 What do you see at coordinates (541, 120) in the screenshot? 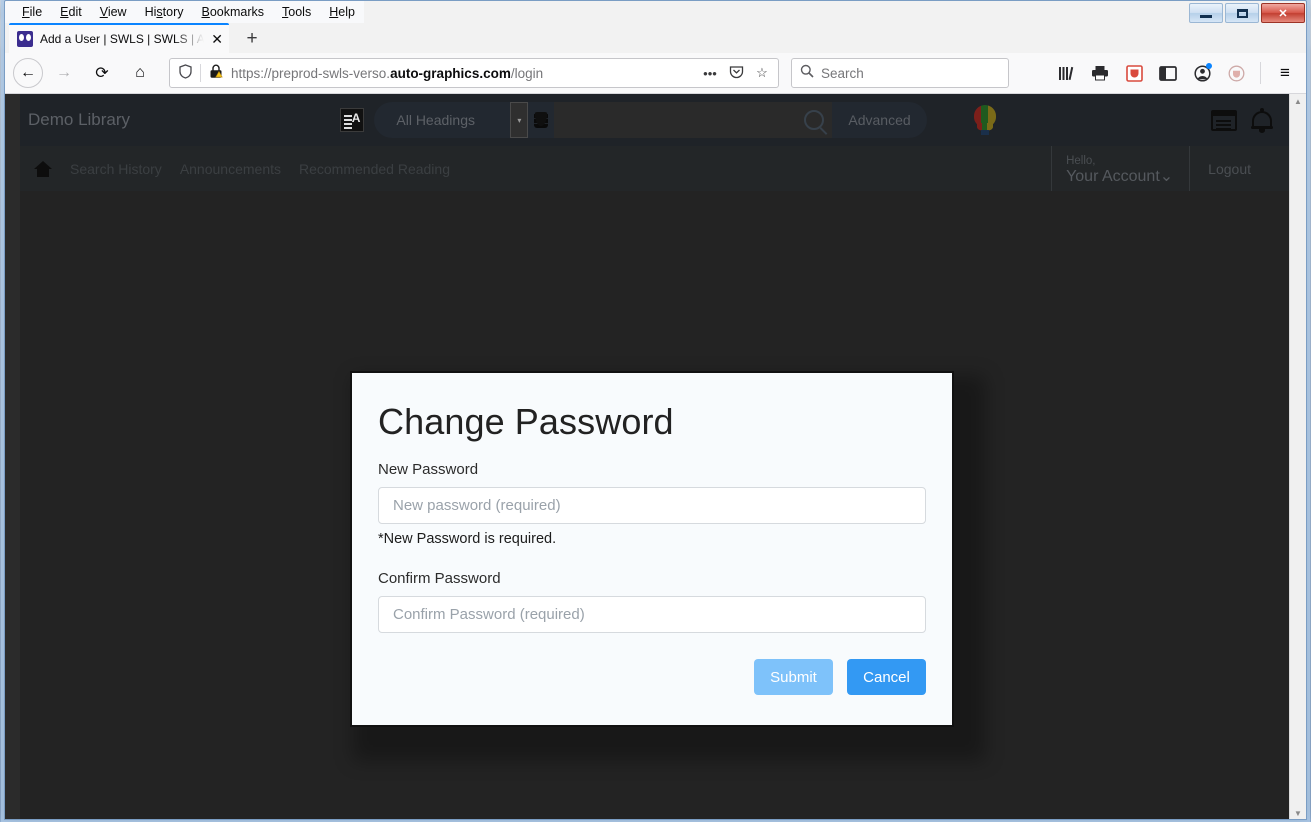
I see `database-select-icon` at bounding box center [541, 120].